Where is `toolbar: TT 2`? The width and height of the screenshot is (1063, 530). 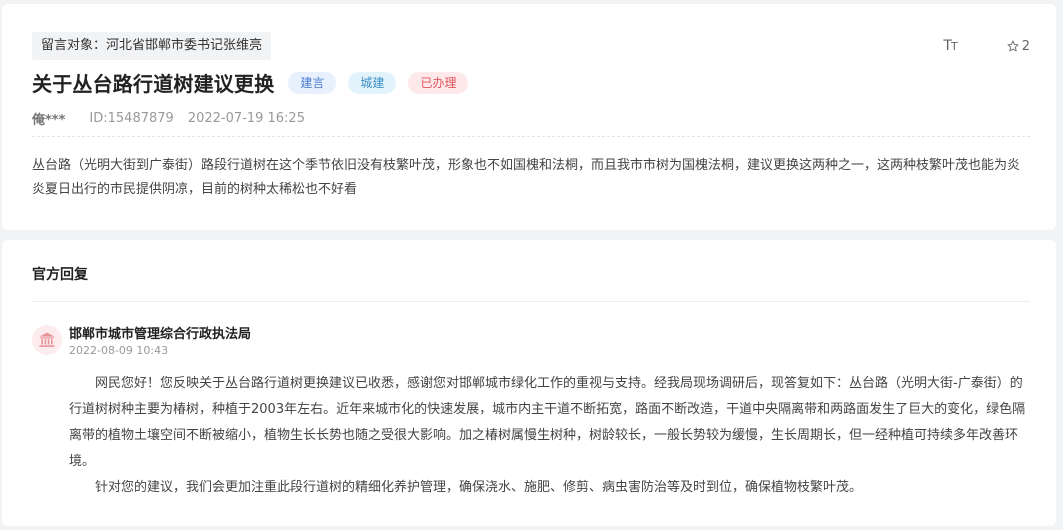
toolbar: TT 2 is located at coordinates (986, 46).